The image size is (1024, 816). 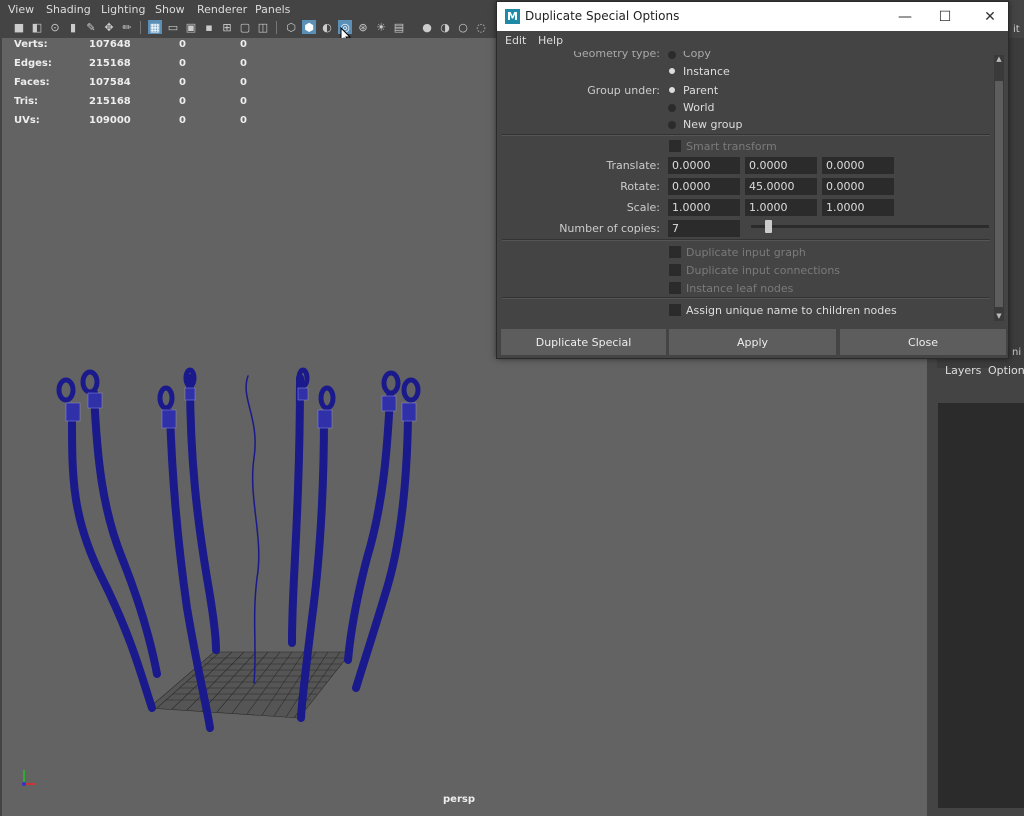 What do you see at coordinates (858, 165) in the screenshot?
I see `translate-z-field` at bounding box center [858, 165].